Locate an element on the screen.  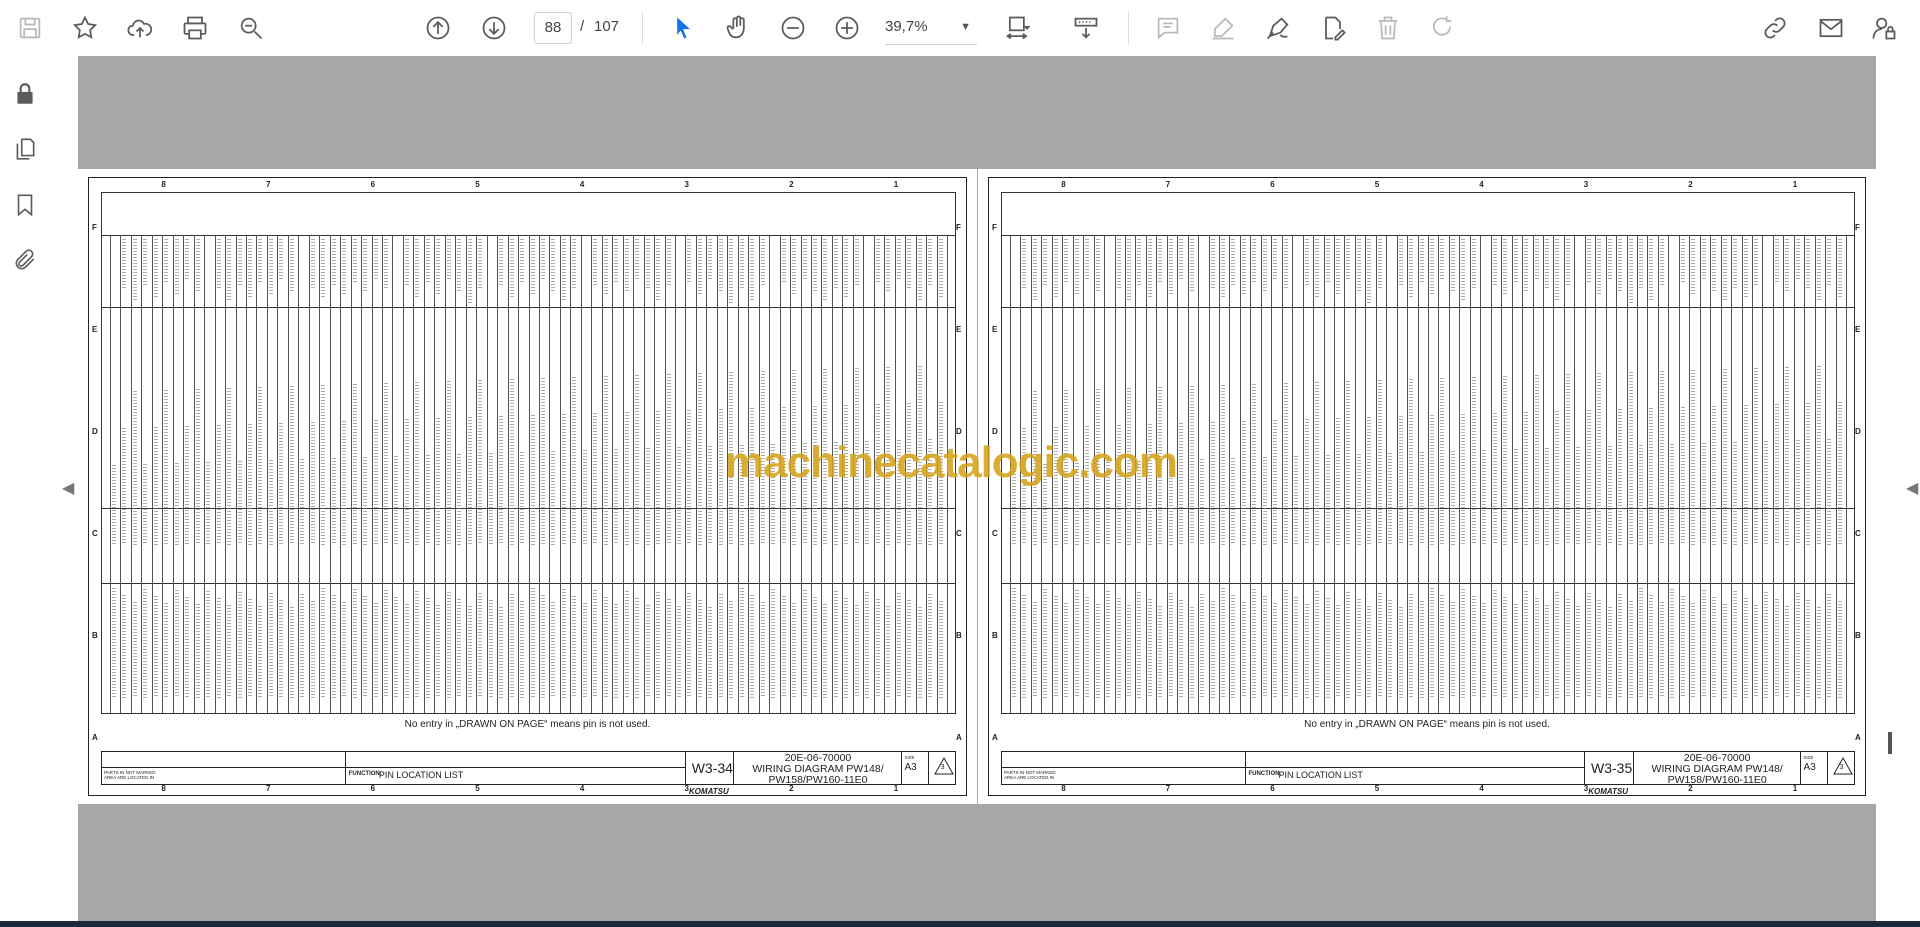
arrow-down-circle-icon is located at coordinates (494, 28).